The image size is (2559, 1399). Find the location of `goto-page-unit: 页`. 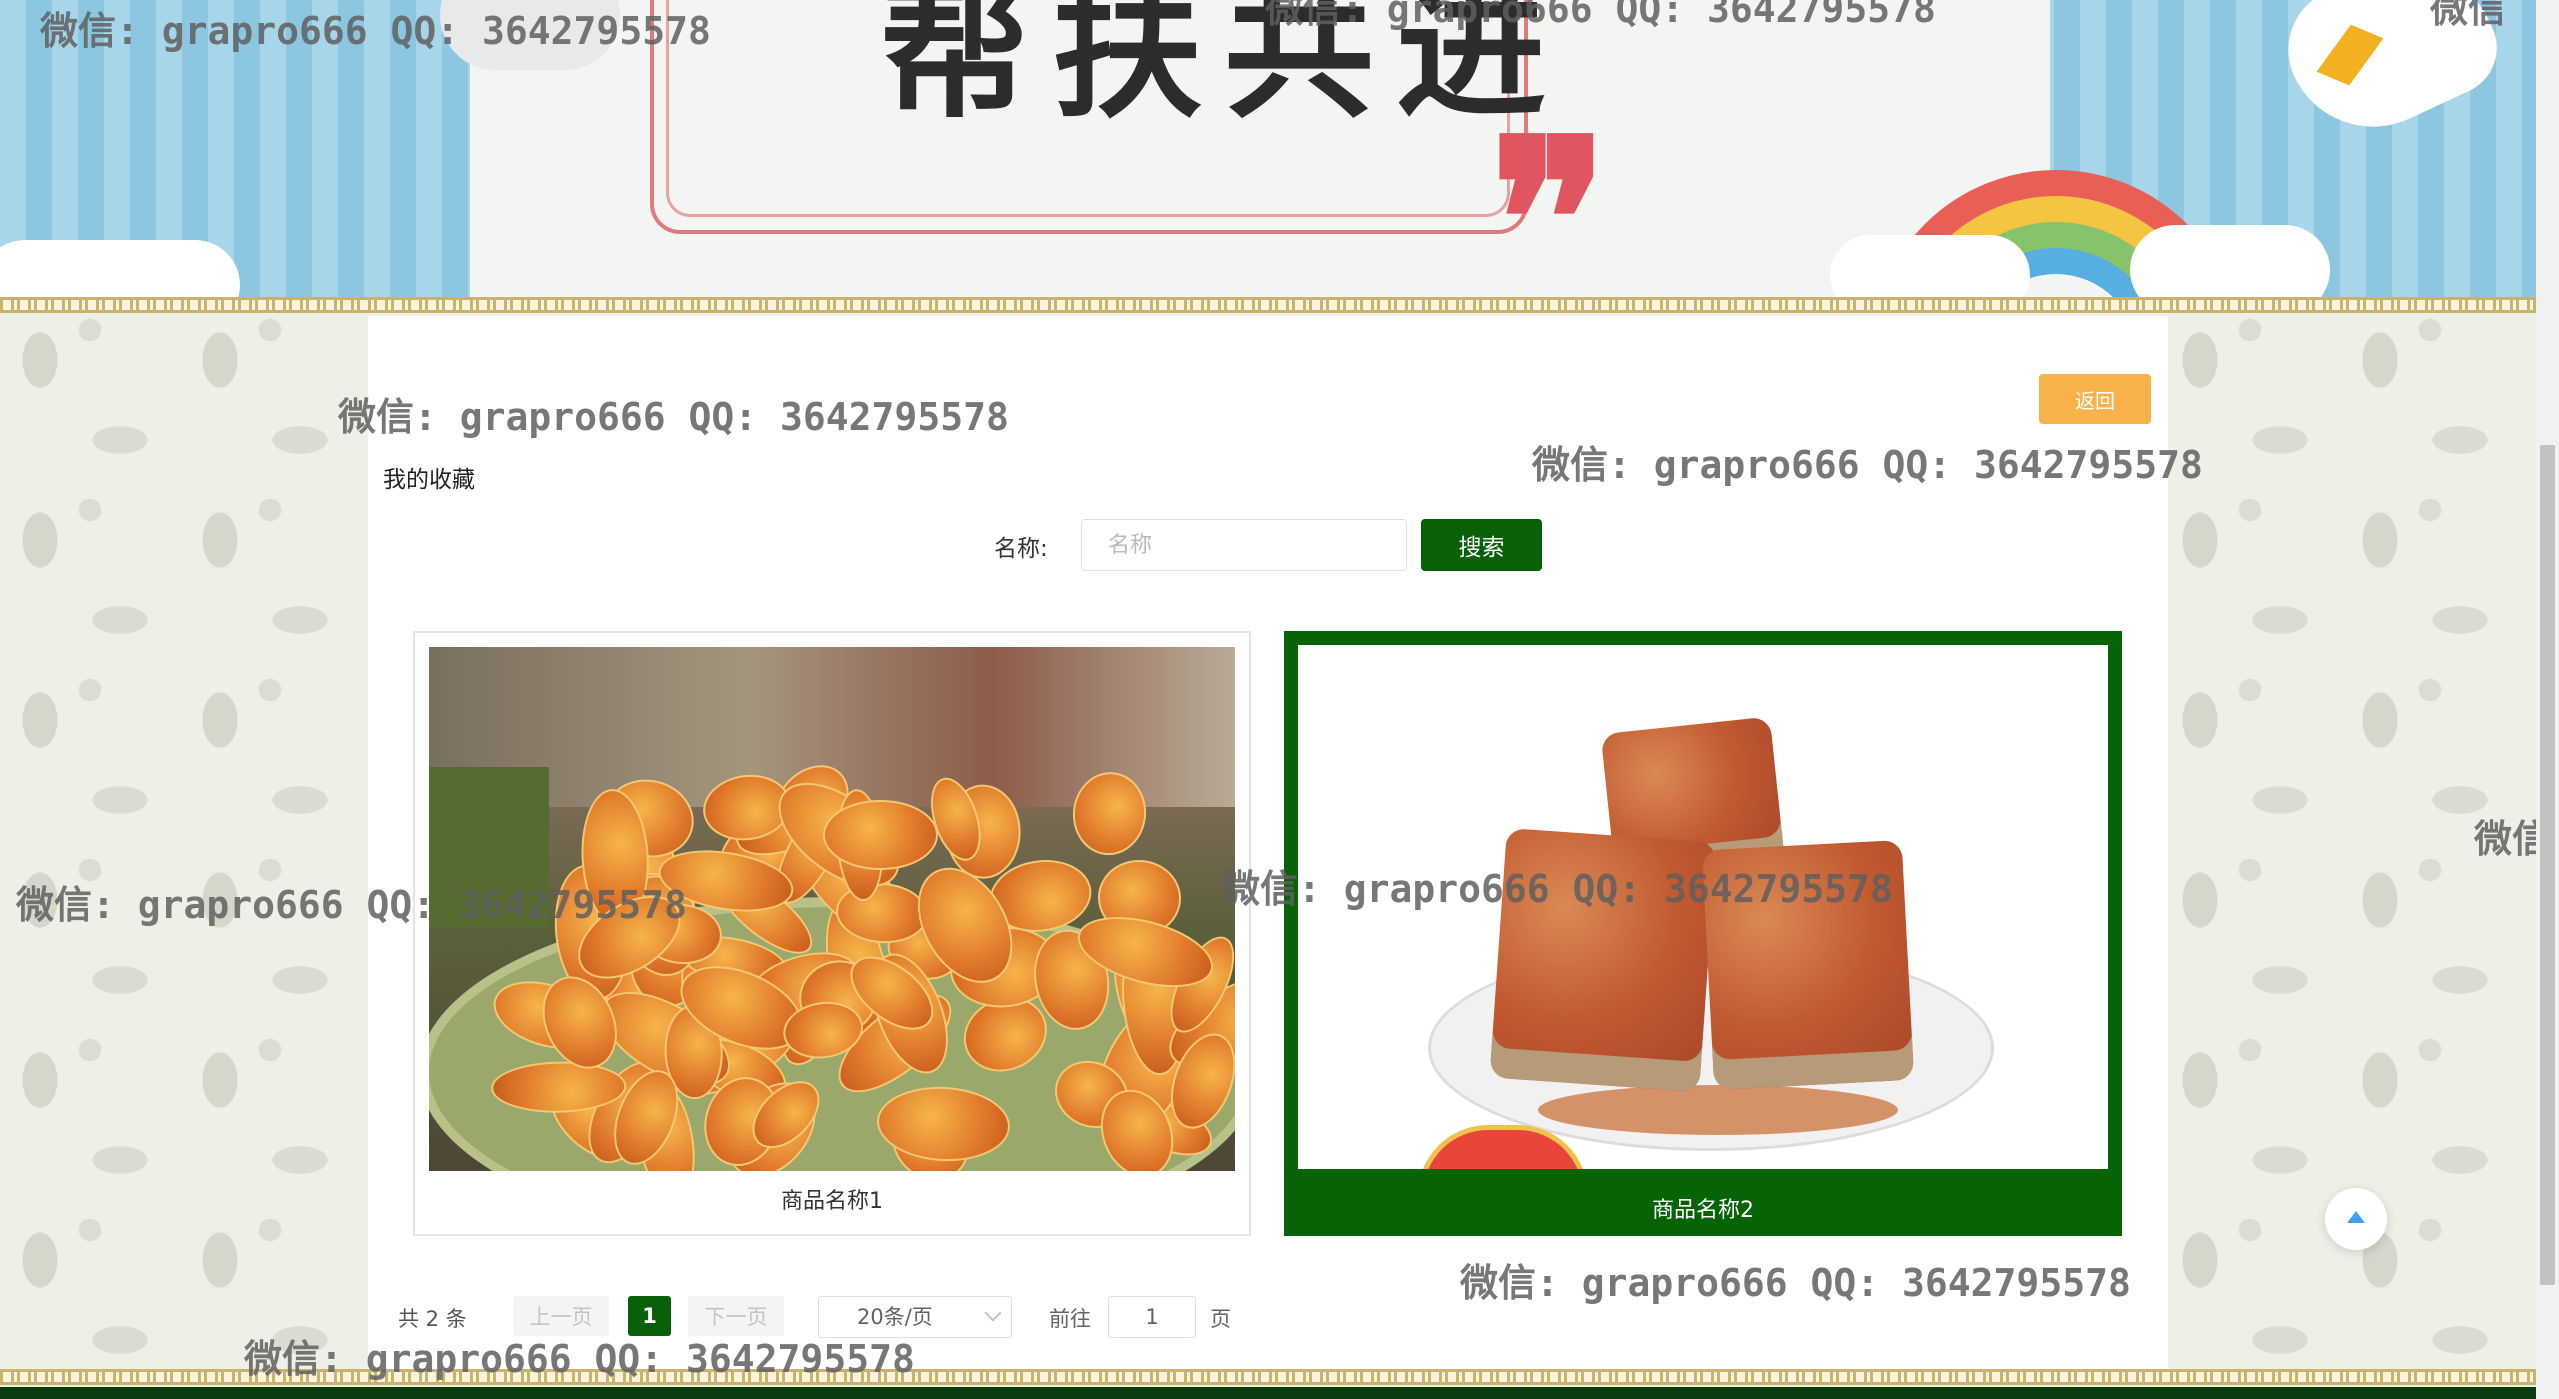

goto-page-unit: 页 is located at coordinates (1220, 1319).